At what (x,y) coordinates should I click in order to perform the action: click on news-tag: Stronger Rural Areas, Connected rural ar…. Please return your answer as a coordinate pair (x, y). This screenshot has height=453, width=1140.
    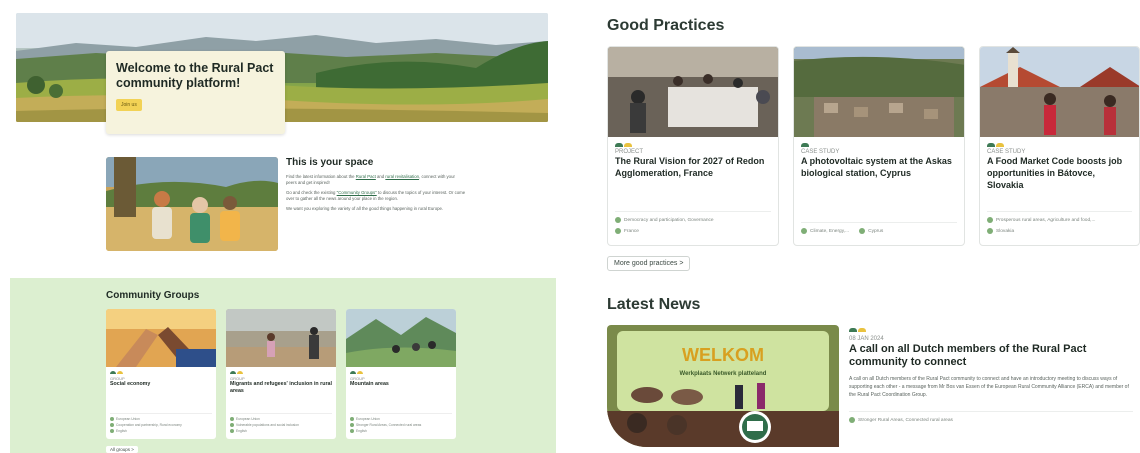
    Looking at the image, I should click on (991, 420).